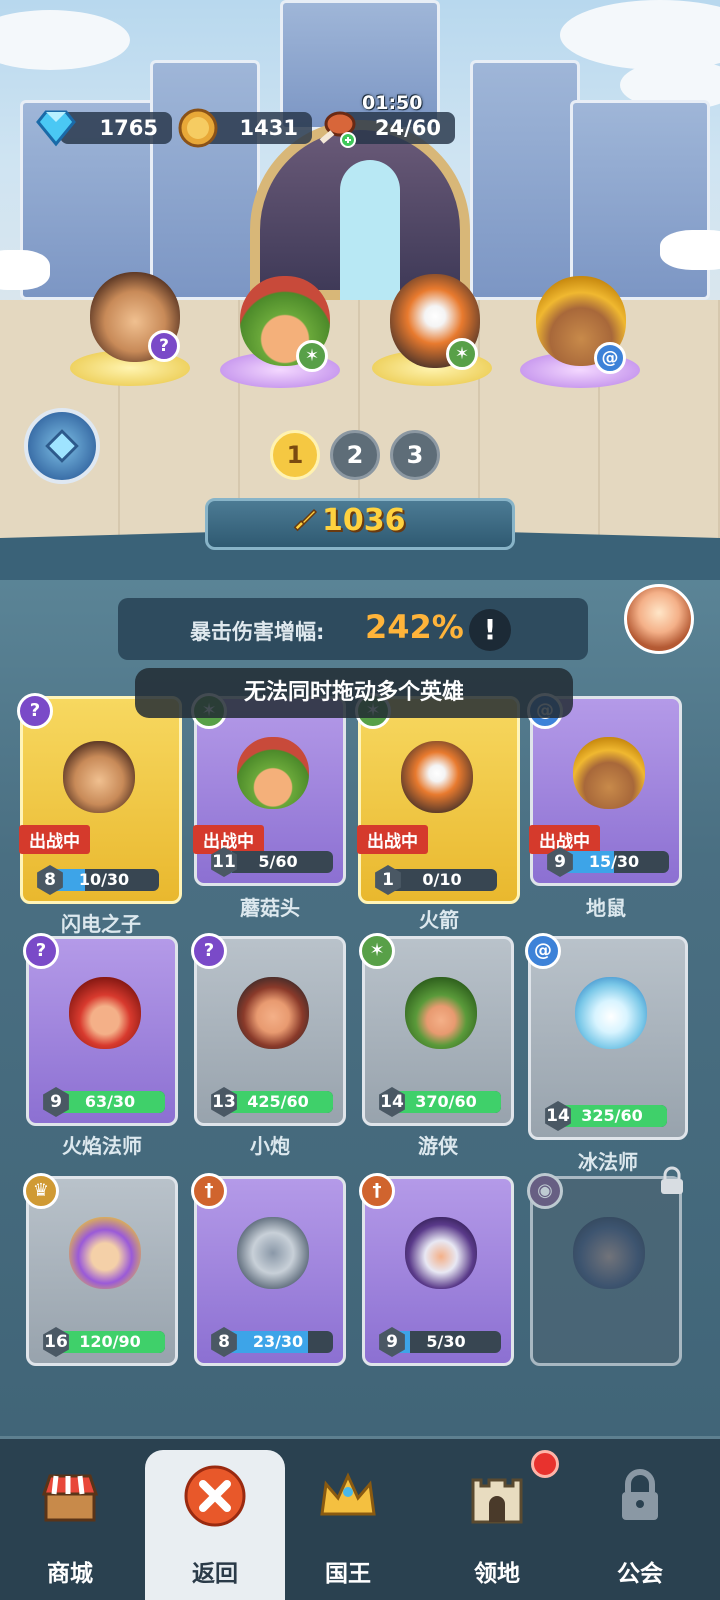 This screenshot has height=1600, width=720. Describe the element at coordinates (606, 908) in the screenshot. I see `hero-name: 地鼠` at that location.